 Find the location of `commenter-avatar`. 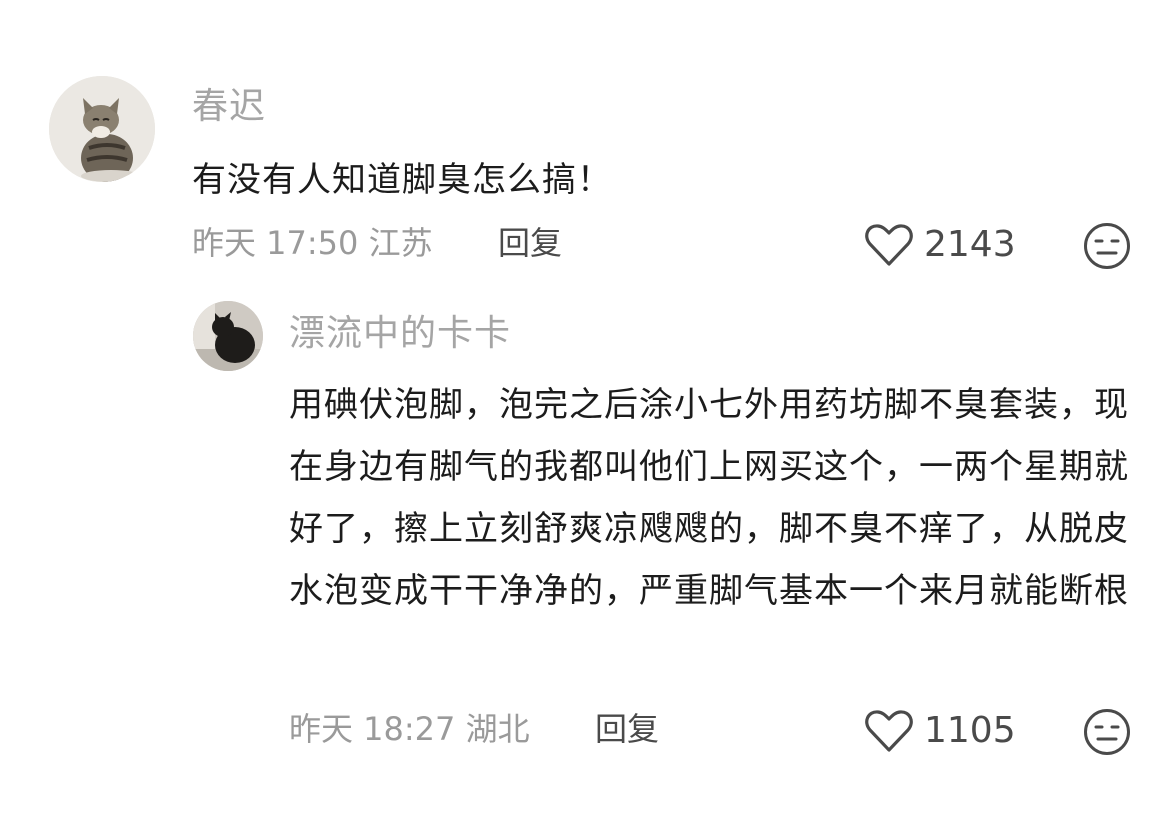

commenter-avatar is located at coordinates (102, 129).